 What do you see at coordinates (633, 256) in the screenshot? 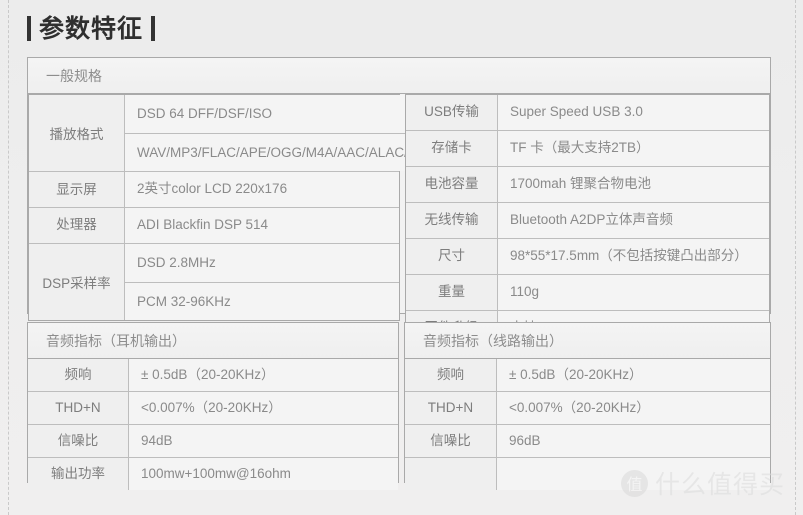
I see `row-value: 98*55*17.5mm（不包括按键凸出部分）` at bounding box center [633, 256].